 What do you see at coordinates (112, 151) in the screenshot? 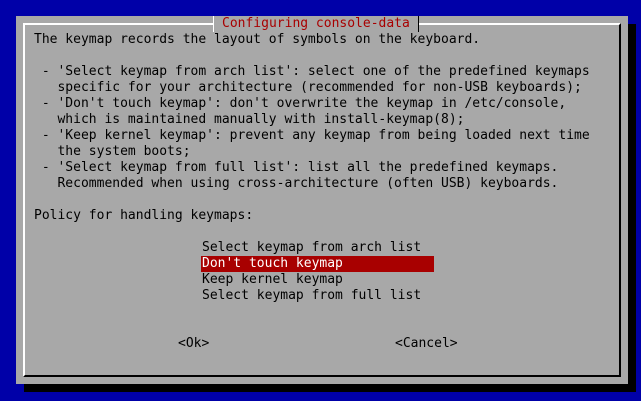
I see `description-line: the system boots;` at bounding box center [112, 151].